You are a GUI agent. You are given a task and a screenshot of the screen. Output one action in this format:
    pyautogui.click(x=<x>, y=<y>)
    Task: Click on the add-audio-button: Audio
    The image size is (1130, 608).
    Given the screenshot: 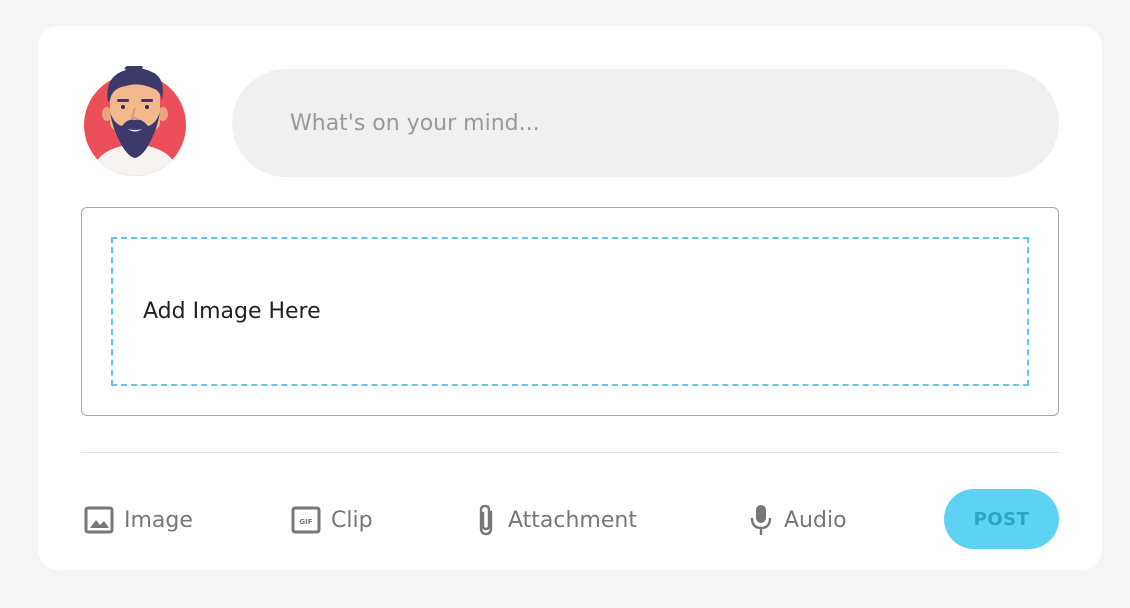 What is the action you would take?
    pyautogui.click(x=797, y=520)
    